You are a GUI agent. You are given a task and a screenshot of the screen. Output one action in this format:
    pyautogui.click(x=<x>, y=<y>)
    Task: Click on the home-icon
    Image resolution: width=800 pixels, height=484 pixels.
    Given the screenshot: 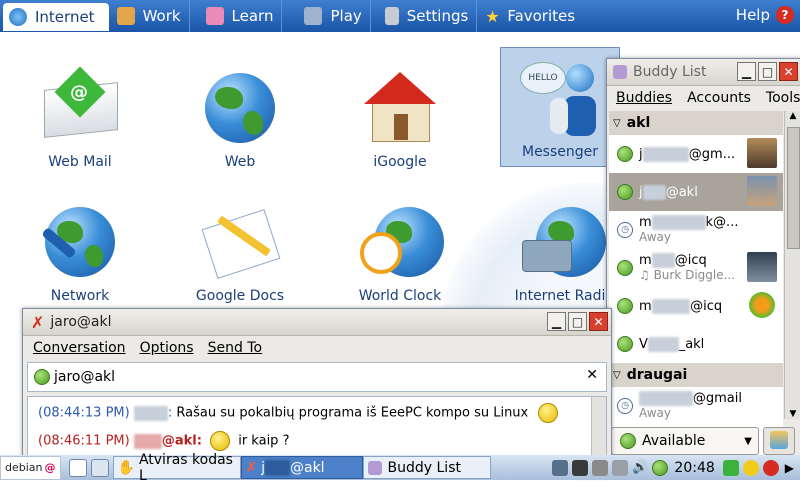 What is the action you would take?
    pyautogui.click(x=77, y=467)
    